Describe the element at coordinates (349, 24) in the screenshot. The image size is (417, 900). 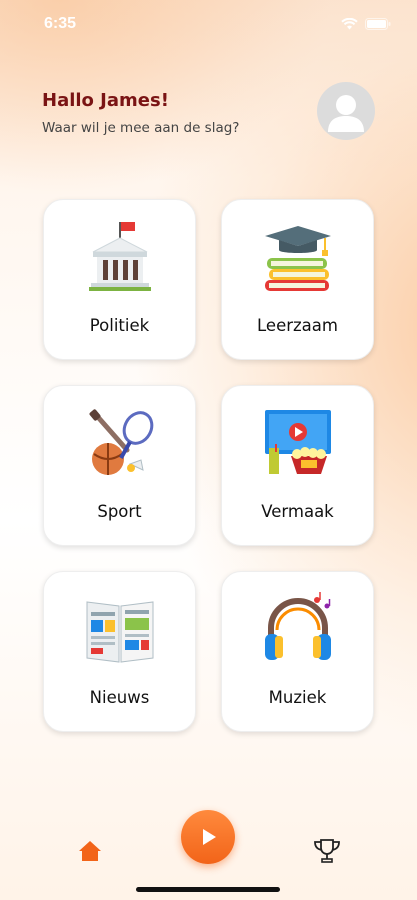
I see `wifi-icon` at that location.